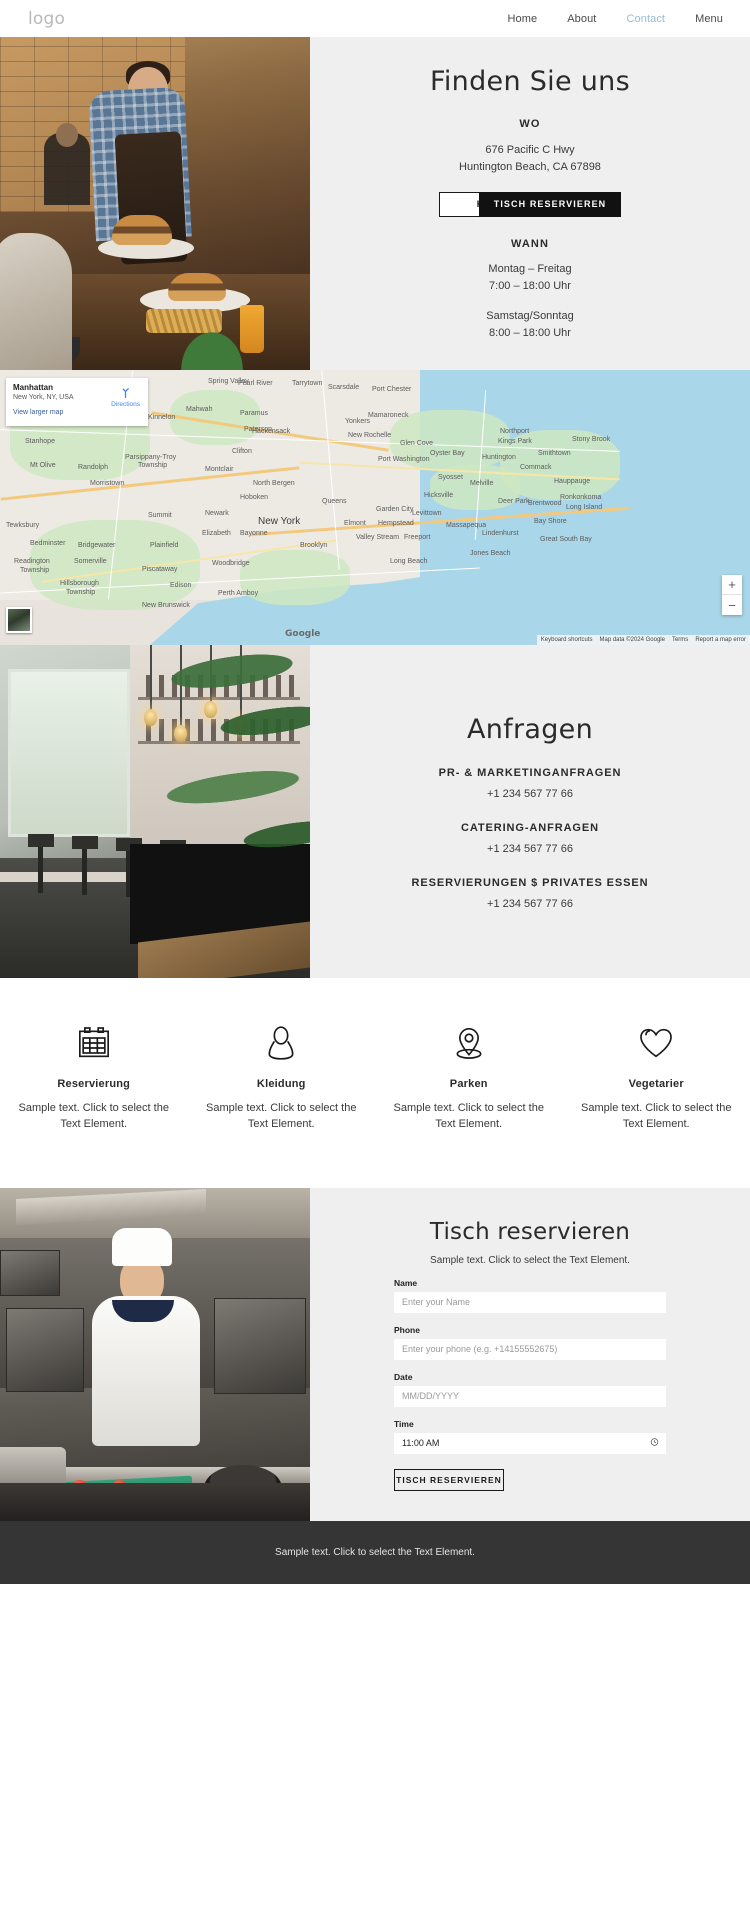 This screenshot has width=750, height=1917. I want to click on map-label: Kings Park, so click(515, 441).